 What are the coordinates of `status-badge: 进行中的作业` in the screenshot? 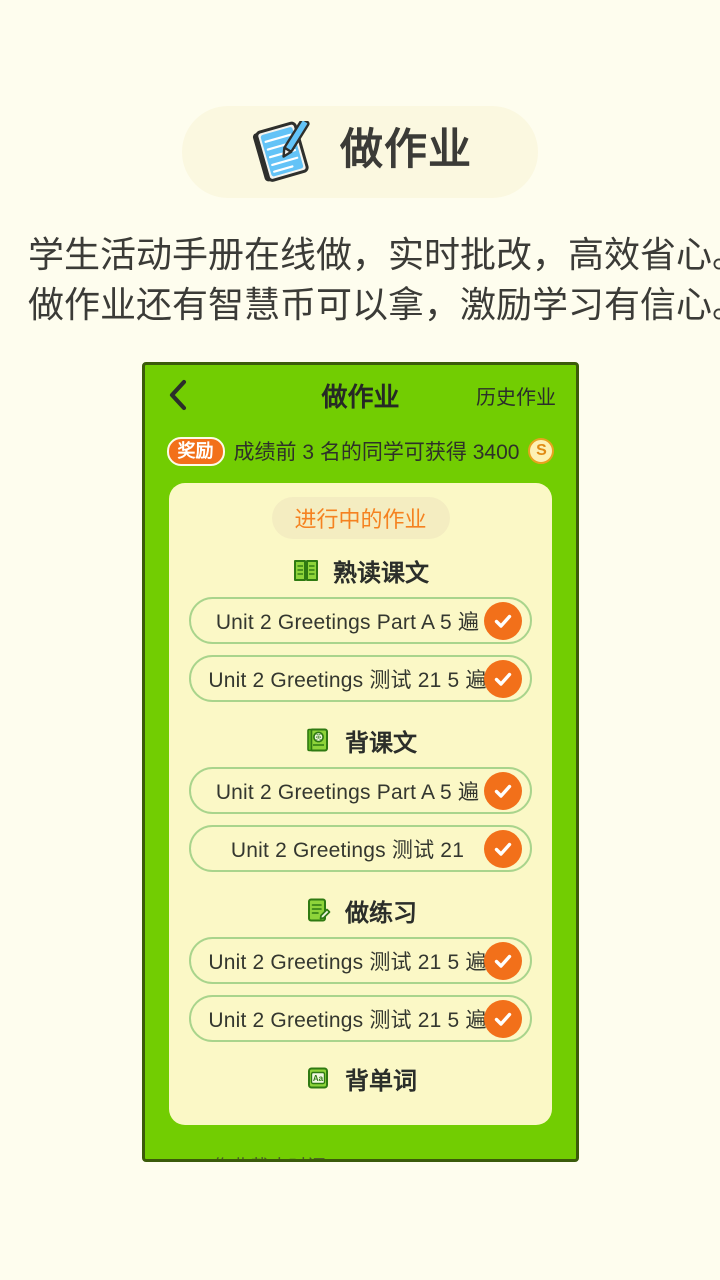 It's located at (360, 518).